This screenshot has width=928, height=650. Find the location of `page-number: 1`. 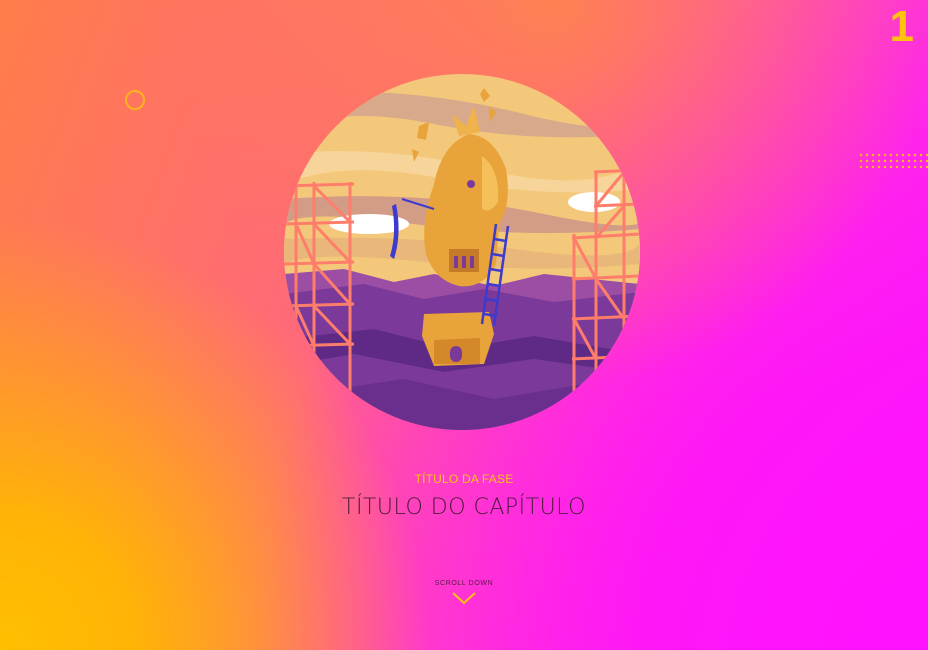

page-number: 1 is located at coordinates (901, 26).